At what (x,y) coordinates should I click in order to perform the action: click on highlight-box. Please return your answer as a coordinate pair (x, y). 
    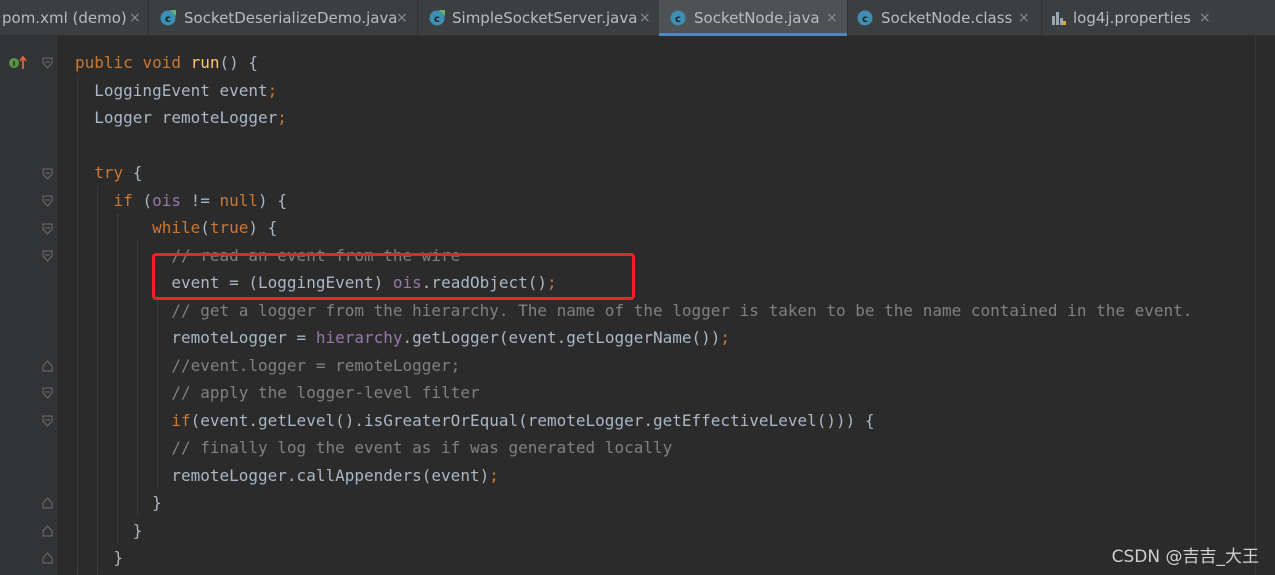
    Looking at the image, I should click on (393, 276).